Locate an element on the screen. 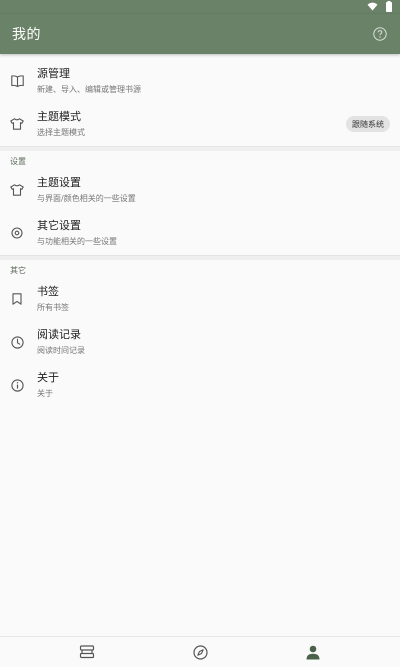  section-header-other: 其它 is located at coordinates (18, 270).